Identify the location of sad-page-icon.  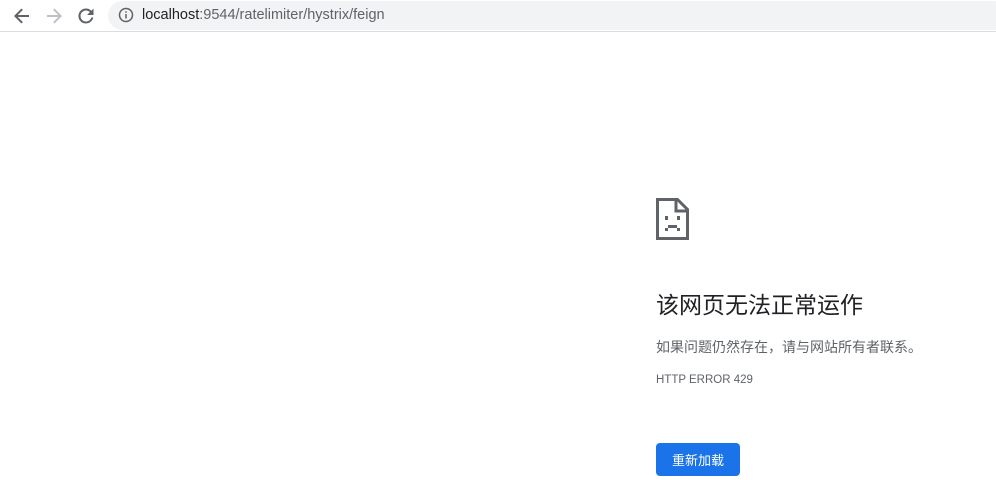
(672, 219).